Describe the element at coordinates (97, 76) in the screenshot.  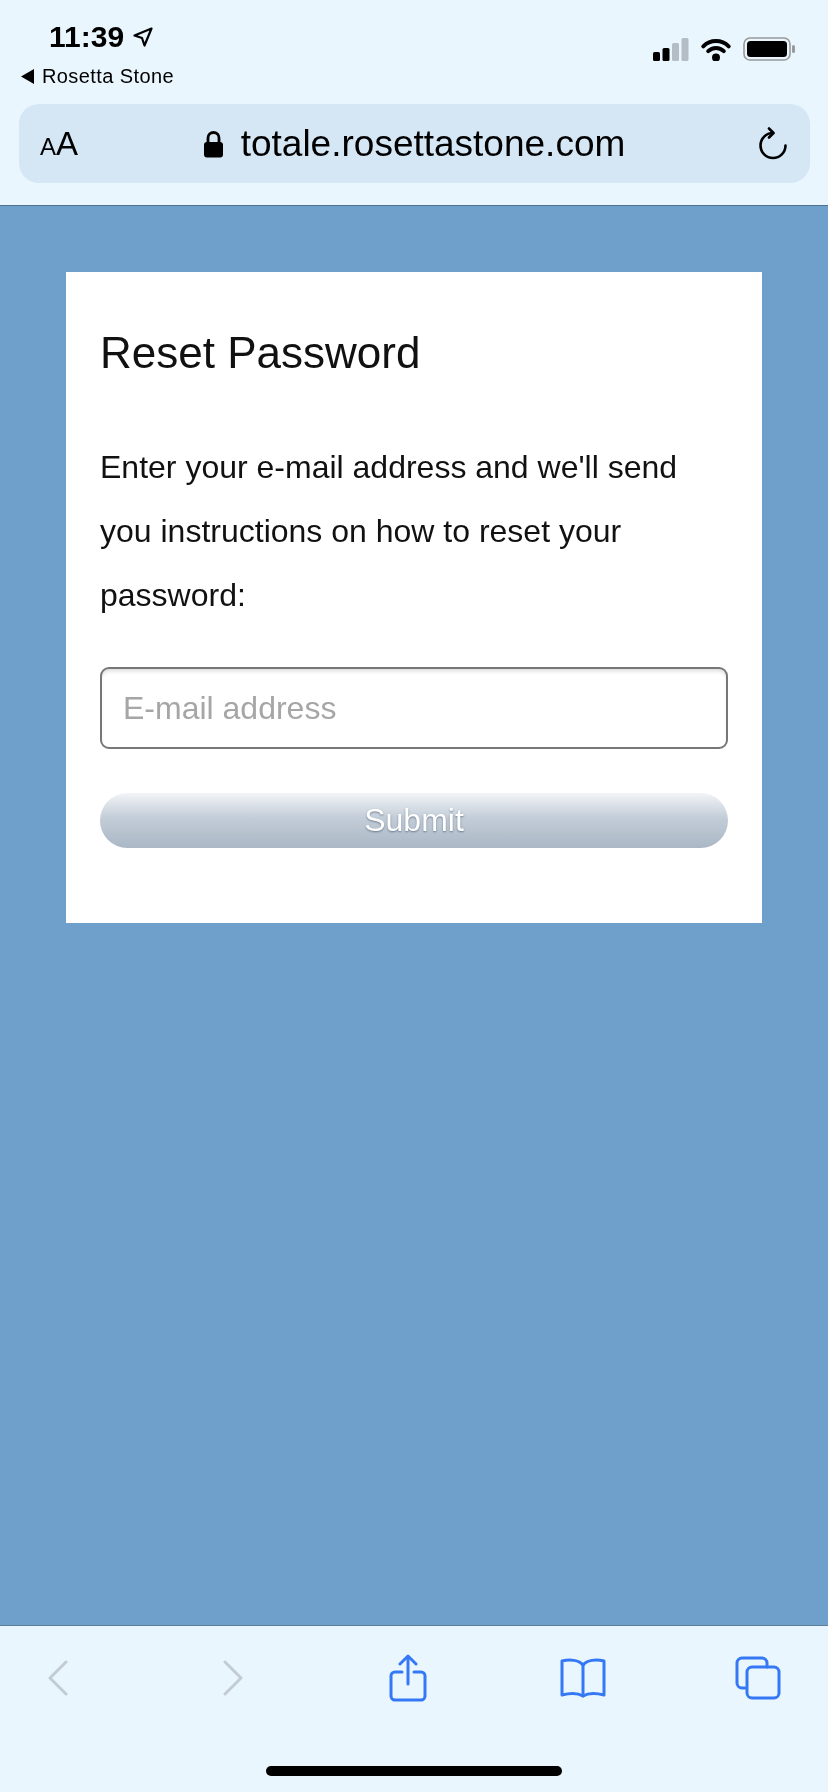
I see `back-to-app-button: Rosetta Stone` at that location.